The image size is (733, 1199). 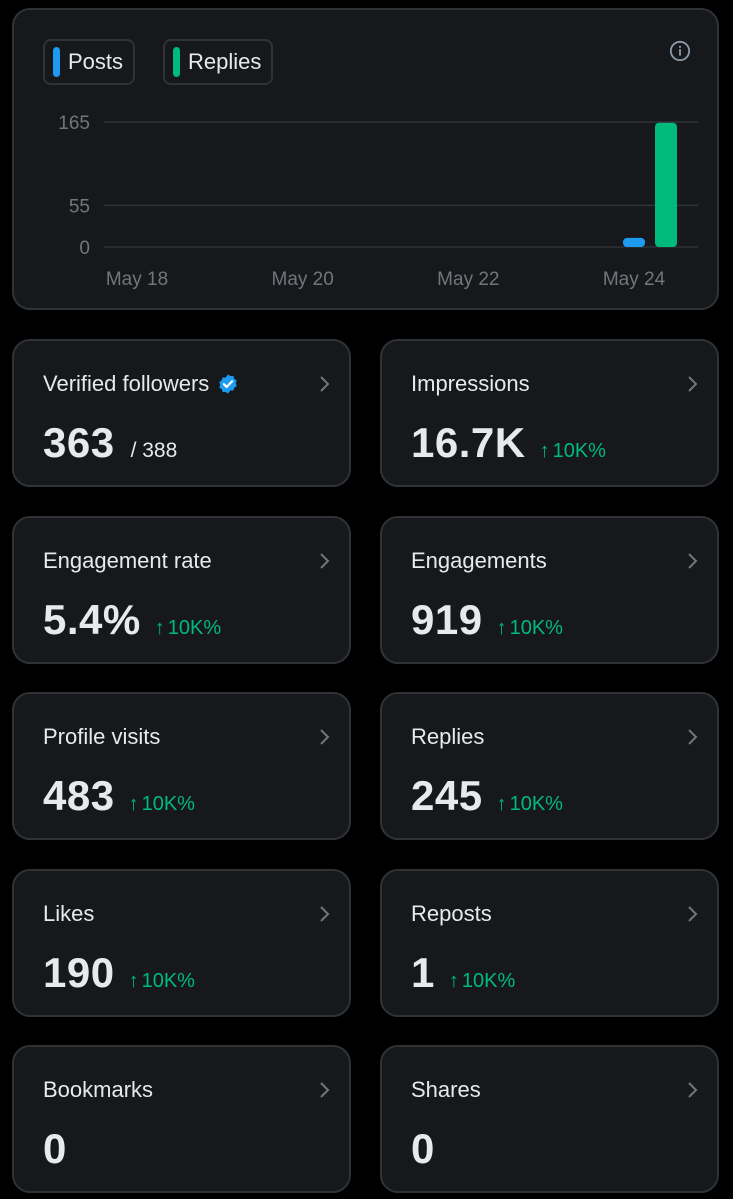 What do you see at coordinates (181, 943) in the screenshot?
I see `stat-card-likes: Likes 190 ↑ 10K%` at bounding box center [181, 943].